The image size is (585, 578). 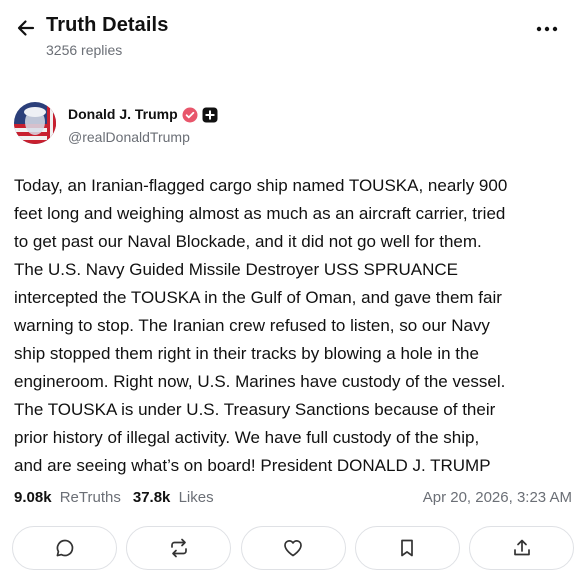 What do you see at coordinates (151, 497) in the screenshot?
I see `likes-count: 37.8k` at bounding box center [151, 497].